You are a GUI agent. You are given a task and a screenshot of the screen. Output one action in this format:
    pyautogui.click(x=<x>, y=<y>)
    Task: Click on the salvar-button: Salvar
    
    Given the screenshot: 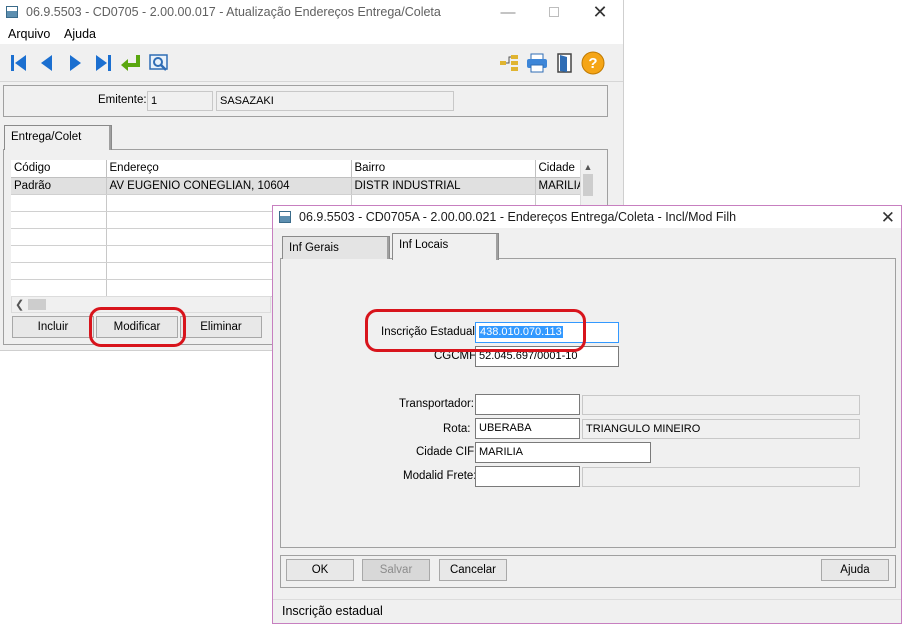 What is the action you would take?
    pyautogui.click(x=396, y=570)
    